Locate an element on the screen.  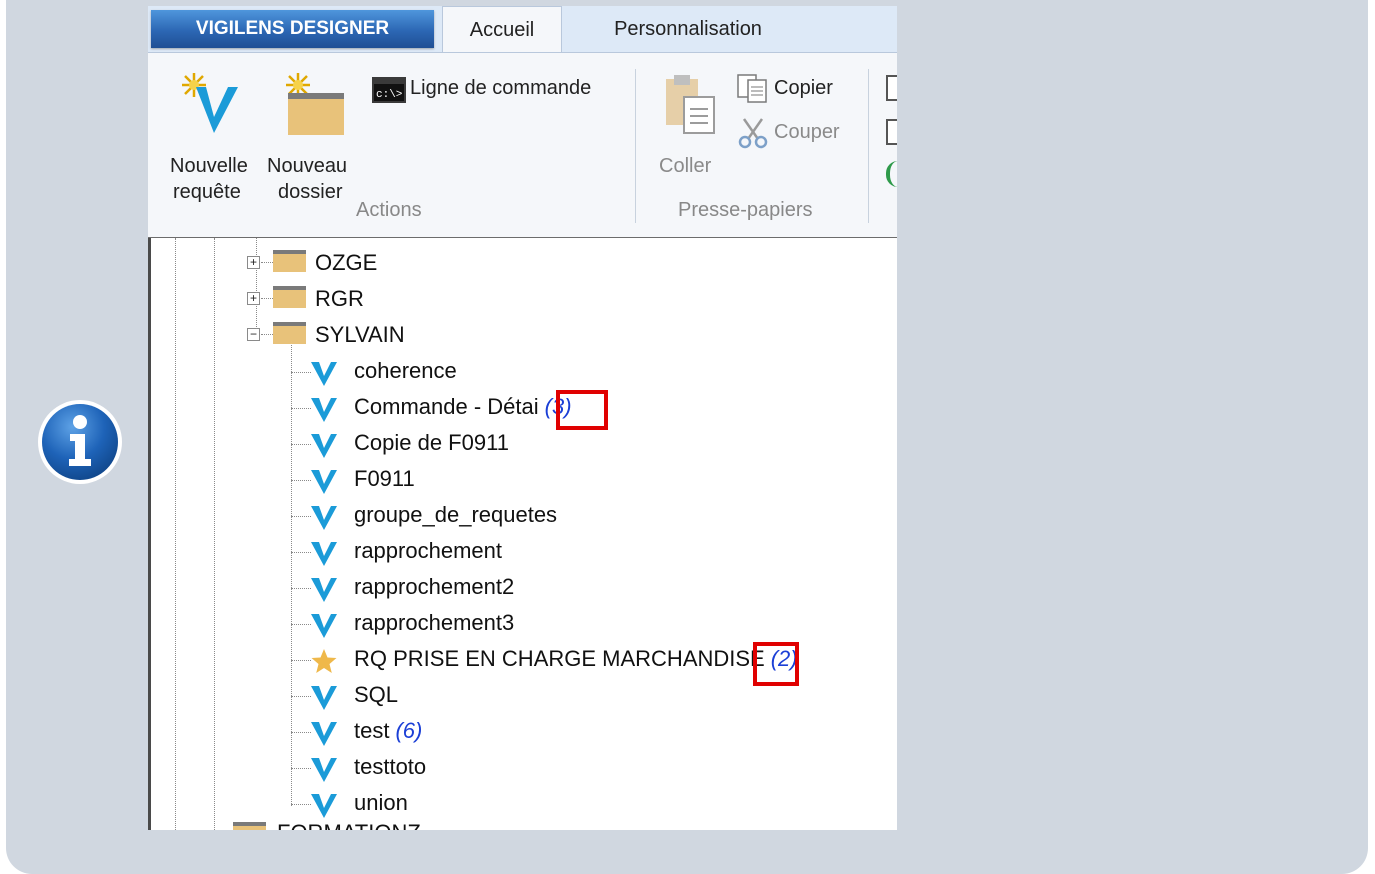
partial-refresh-icon is located at coordinates (891, 174).